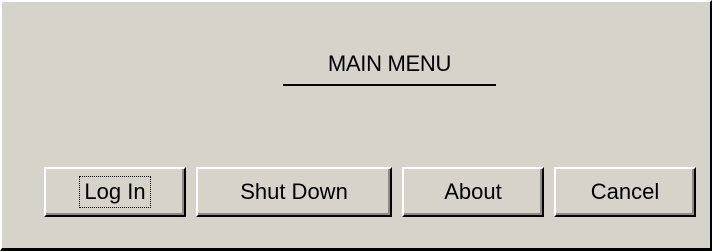 This screenshot has height=251, width=712. I want to click on shut-down-button-label: Shut Down, so click(294, 191).